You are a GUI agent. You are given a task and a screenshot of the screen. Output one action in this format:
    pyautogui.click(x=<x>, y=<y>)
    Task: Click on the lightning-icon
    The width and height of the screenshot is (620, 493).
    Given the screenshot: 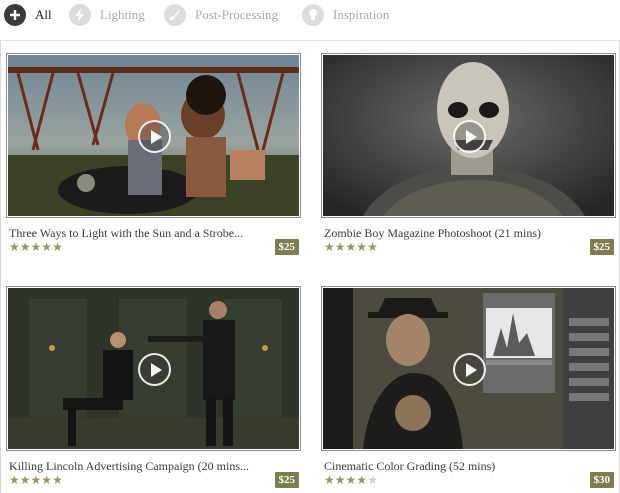 What is the action you would take?
    pyautogui.click(x=80, y=15)
    